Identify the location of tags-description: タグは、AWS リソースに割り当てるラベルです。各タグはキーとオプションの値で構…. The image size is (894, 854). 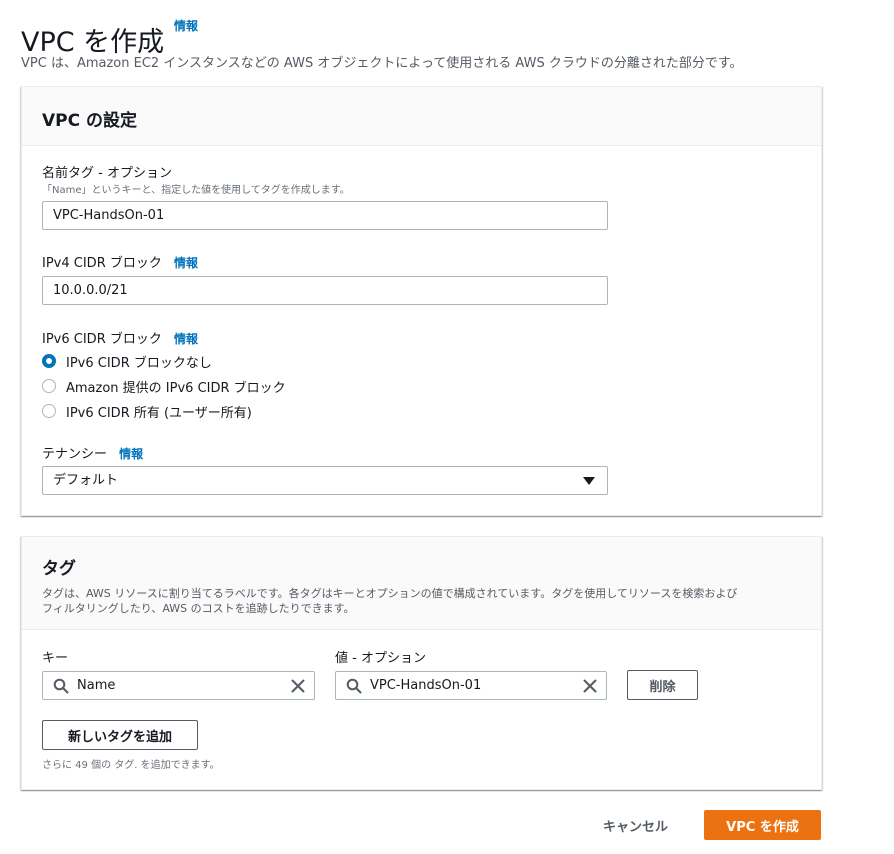
(421, 601).